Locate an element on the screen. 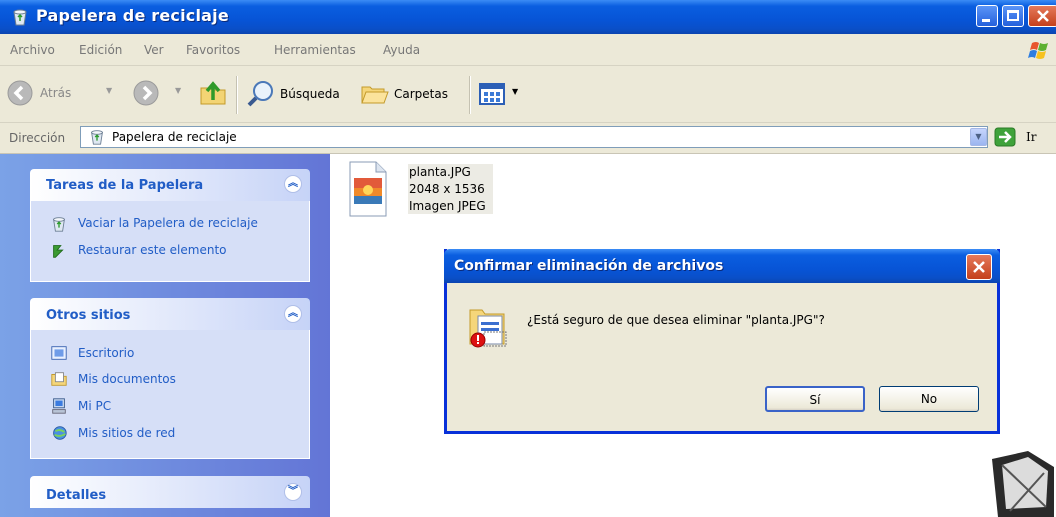  my-documents-link: Mis documentos is located at coordinates (127, 379).